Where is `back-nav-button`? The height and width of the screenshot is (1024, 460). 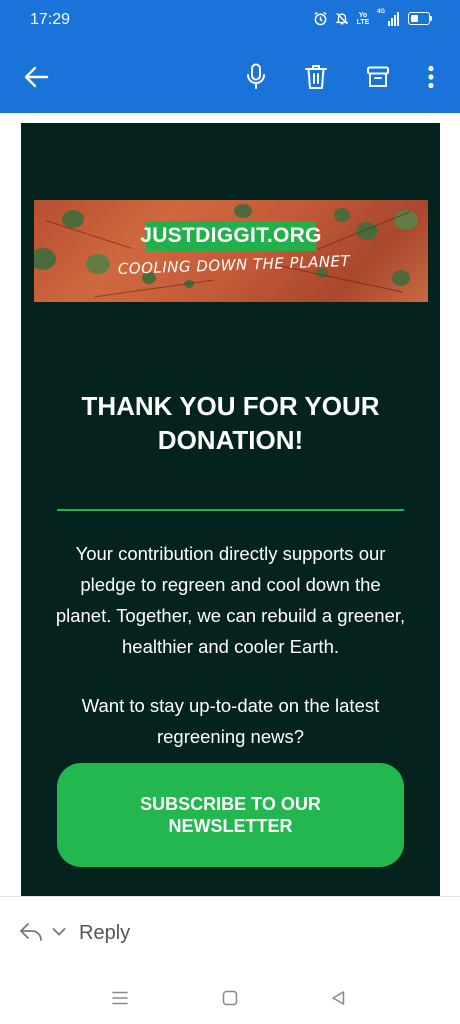 back-nav-button is located at coordinates (338, 998).